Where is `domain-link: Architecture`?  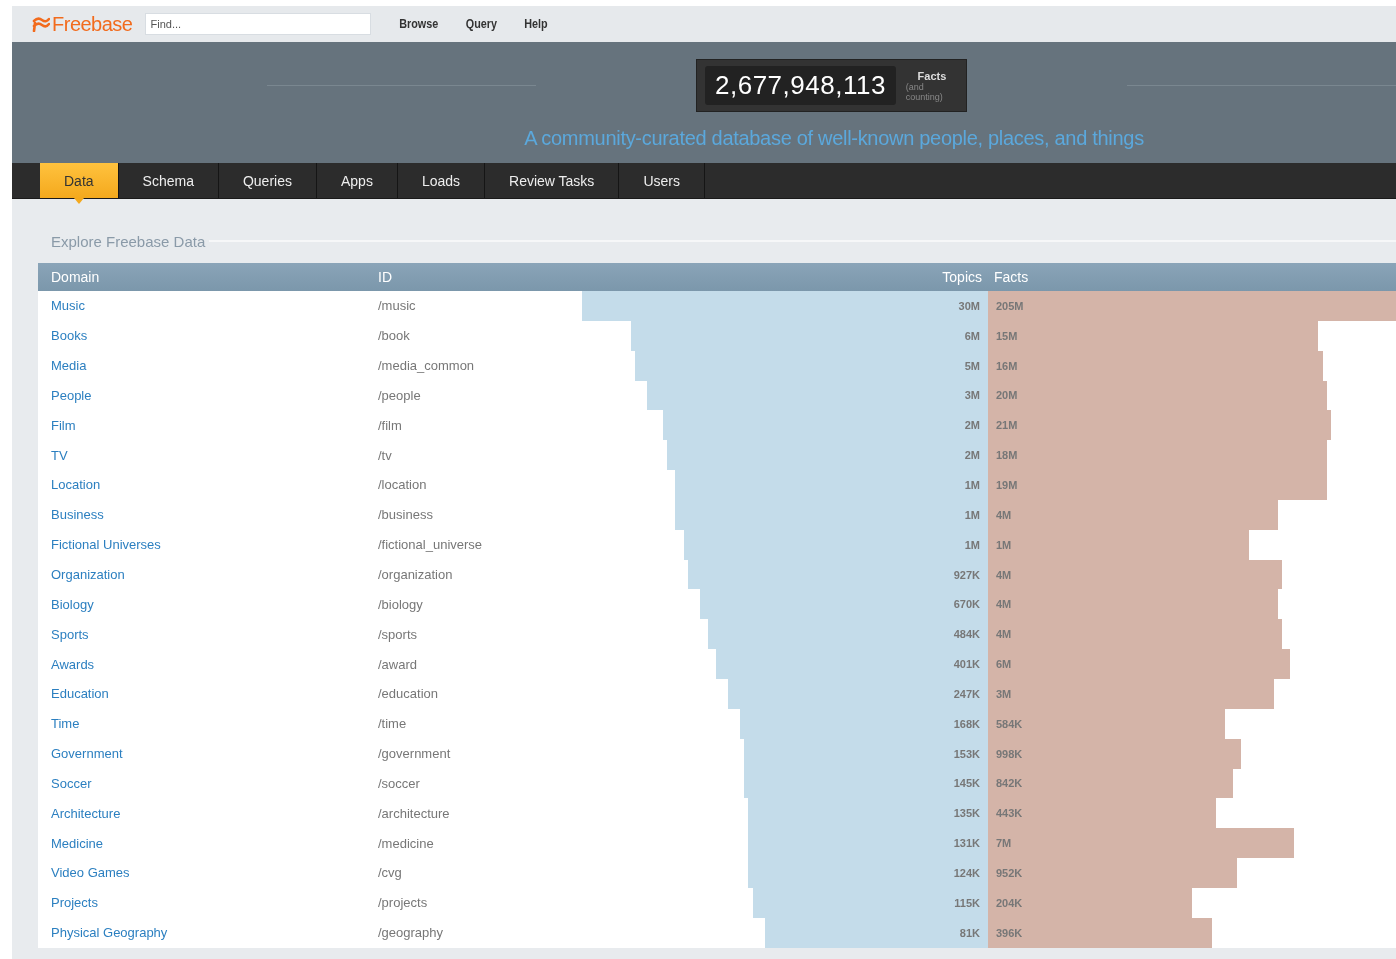
domain-link: Architecture is located at coordinates (86, 813).